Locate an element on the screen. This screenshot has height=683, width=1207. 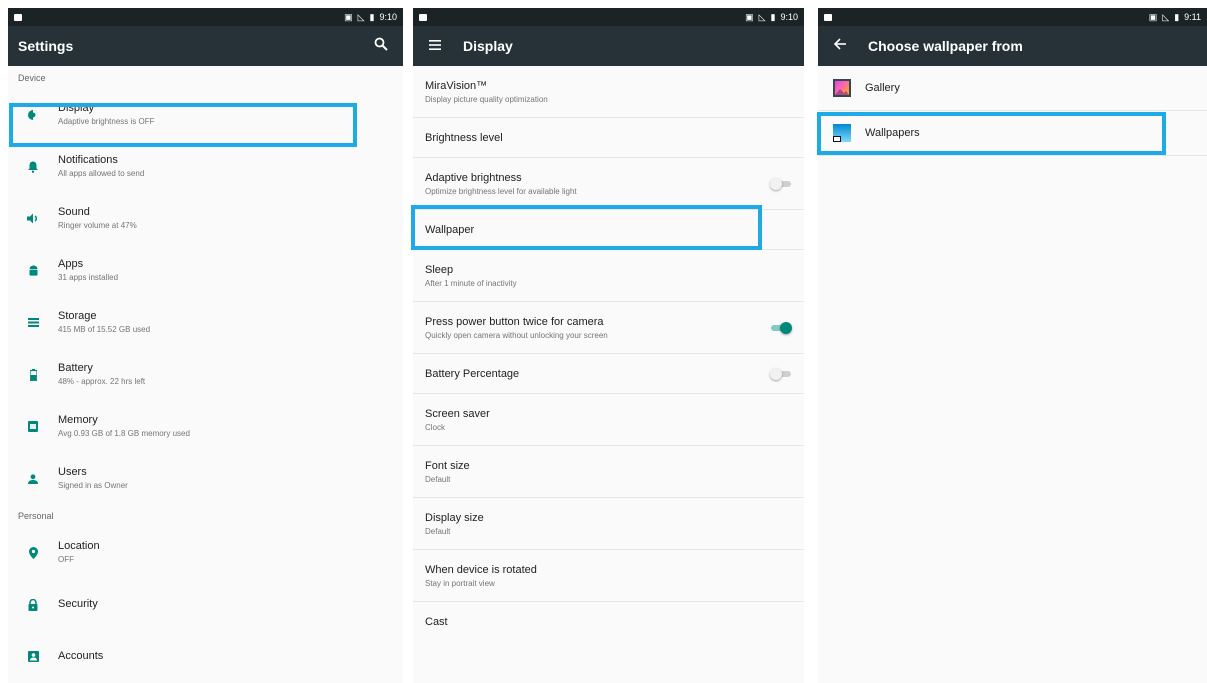
item-title: Display is located at coordinates (76, 108).